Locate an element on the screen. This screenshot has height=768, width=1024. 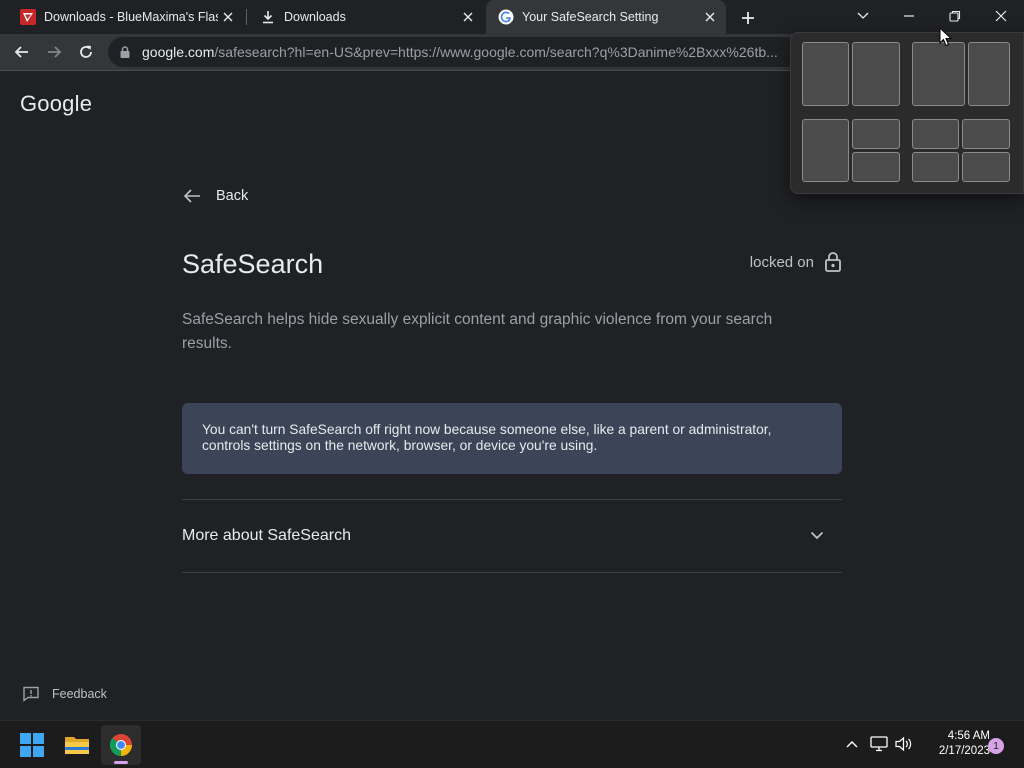
arrow-right-icon is located at coordinates (55, 52).